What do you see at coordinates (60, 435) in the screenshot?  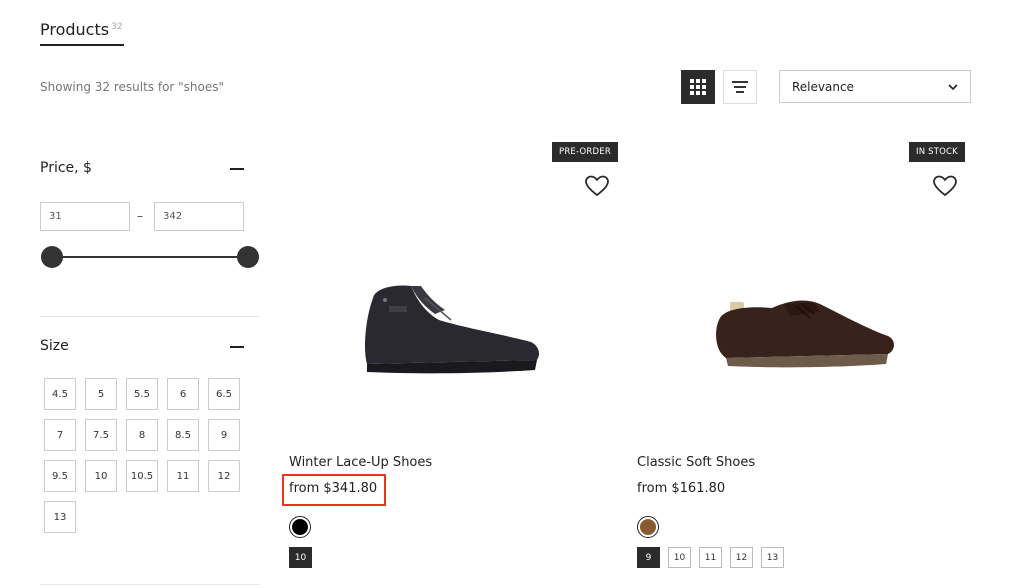 I see `size-option: 7` at bounding box center [60, 435].